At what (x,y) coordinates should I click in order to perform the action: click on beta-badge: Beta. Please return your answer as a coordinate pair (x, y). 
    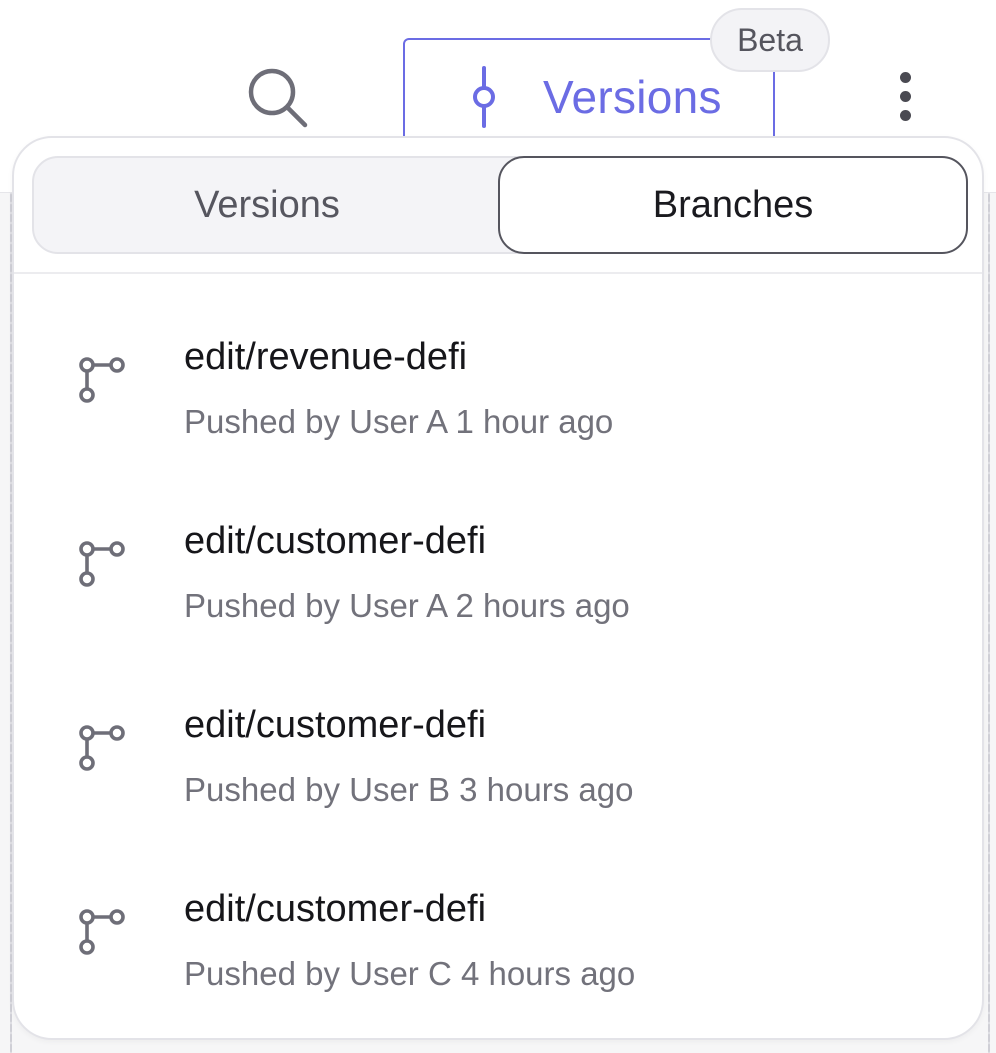
    Looking at the image, I should click on (770, 40).